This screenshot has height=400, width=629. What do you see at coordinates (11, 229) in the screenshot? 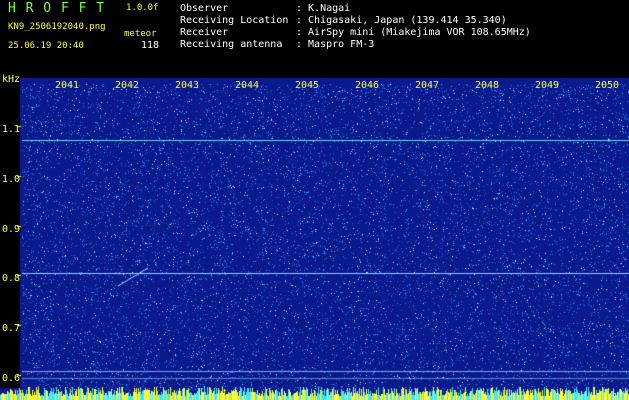
I see `y-tick-label: 0.9` at bounding box center [11, 229].